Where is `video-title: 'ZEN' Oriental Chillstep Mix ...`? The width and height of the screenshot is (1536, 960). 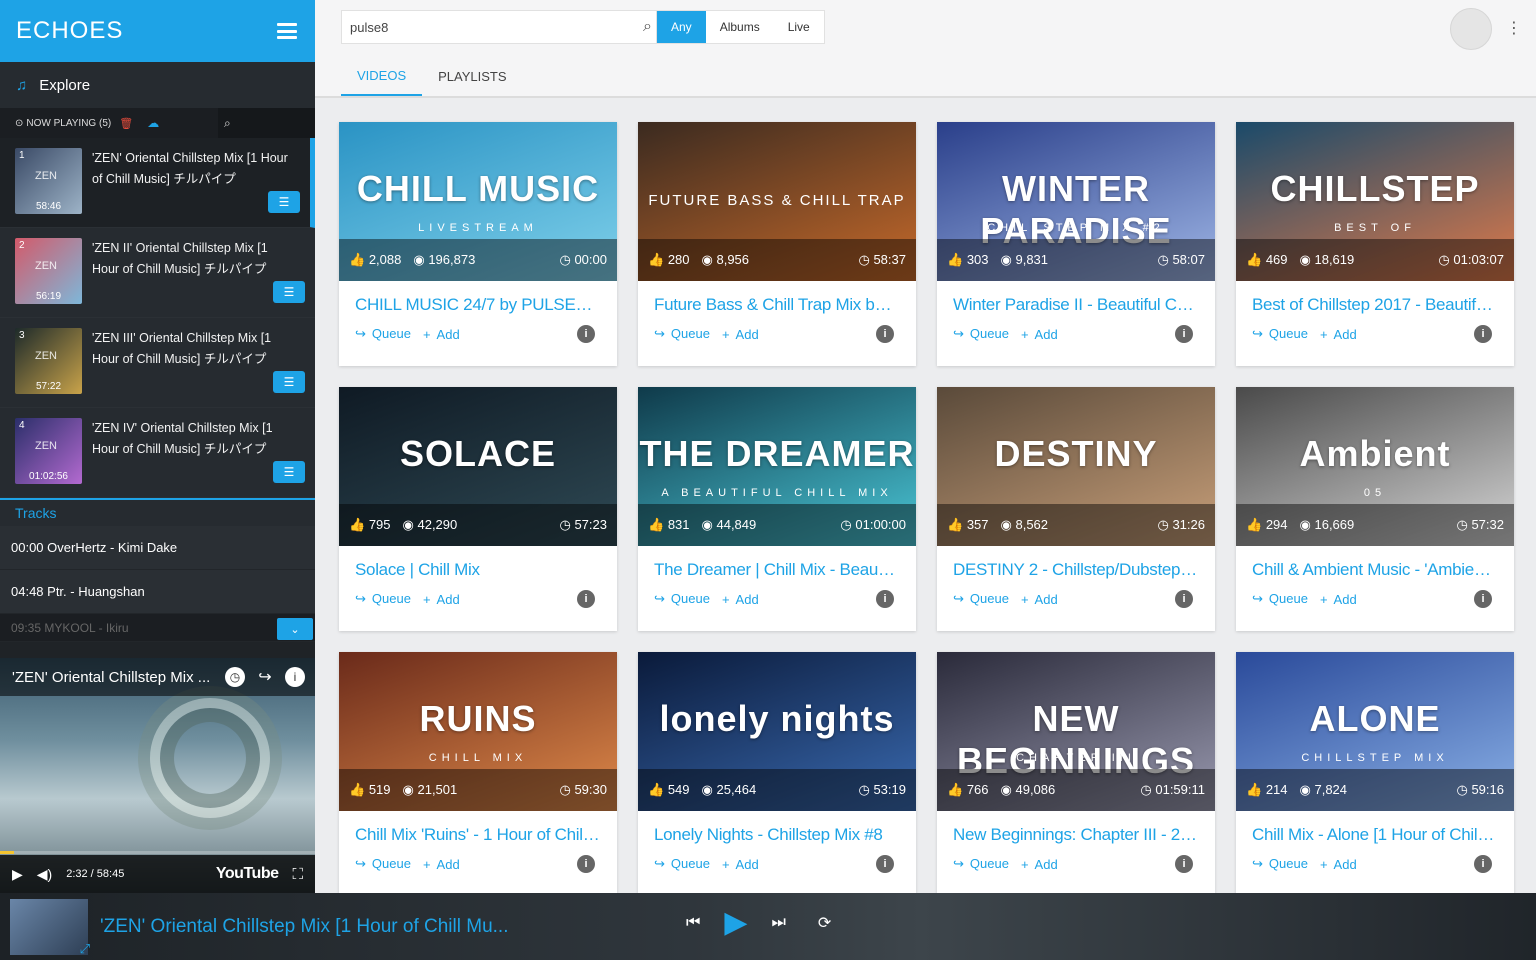 video-title: 'ZEN' Oriental Chillstep Mix ... is located at coordinates (113, 677).